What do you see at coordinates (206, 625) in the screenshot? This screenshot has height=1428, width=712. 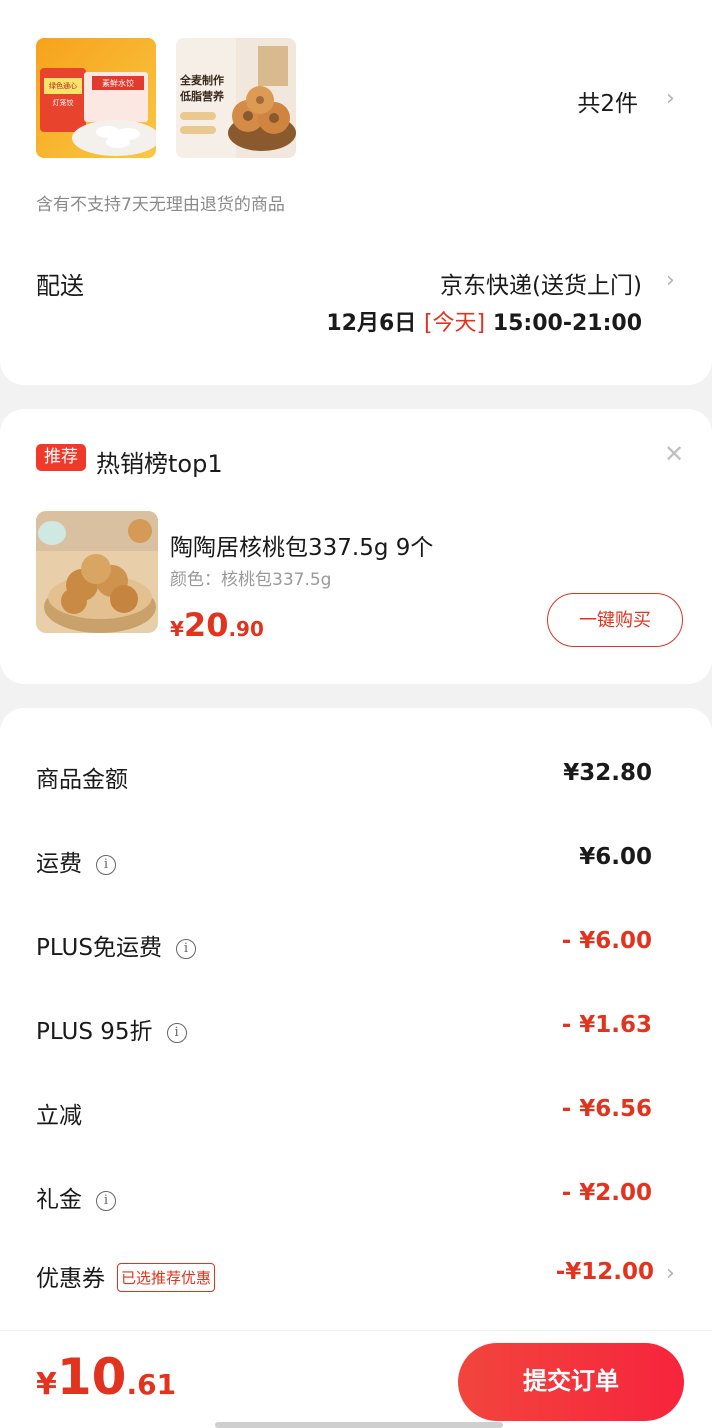 I see `recommend-price-int: 20` at bounding box center [206, 625].